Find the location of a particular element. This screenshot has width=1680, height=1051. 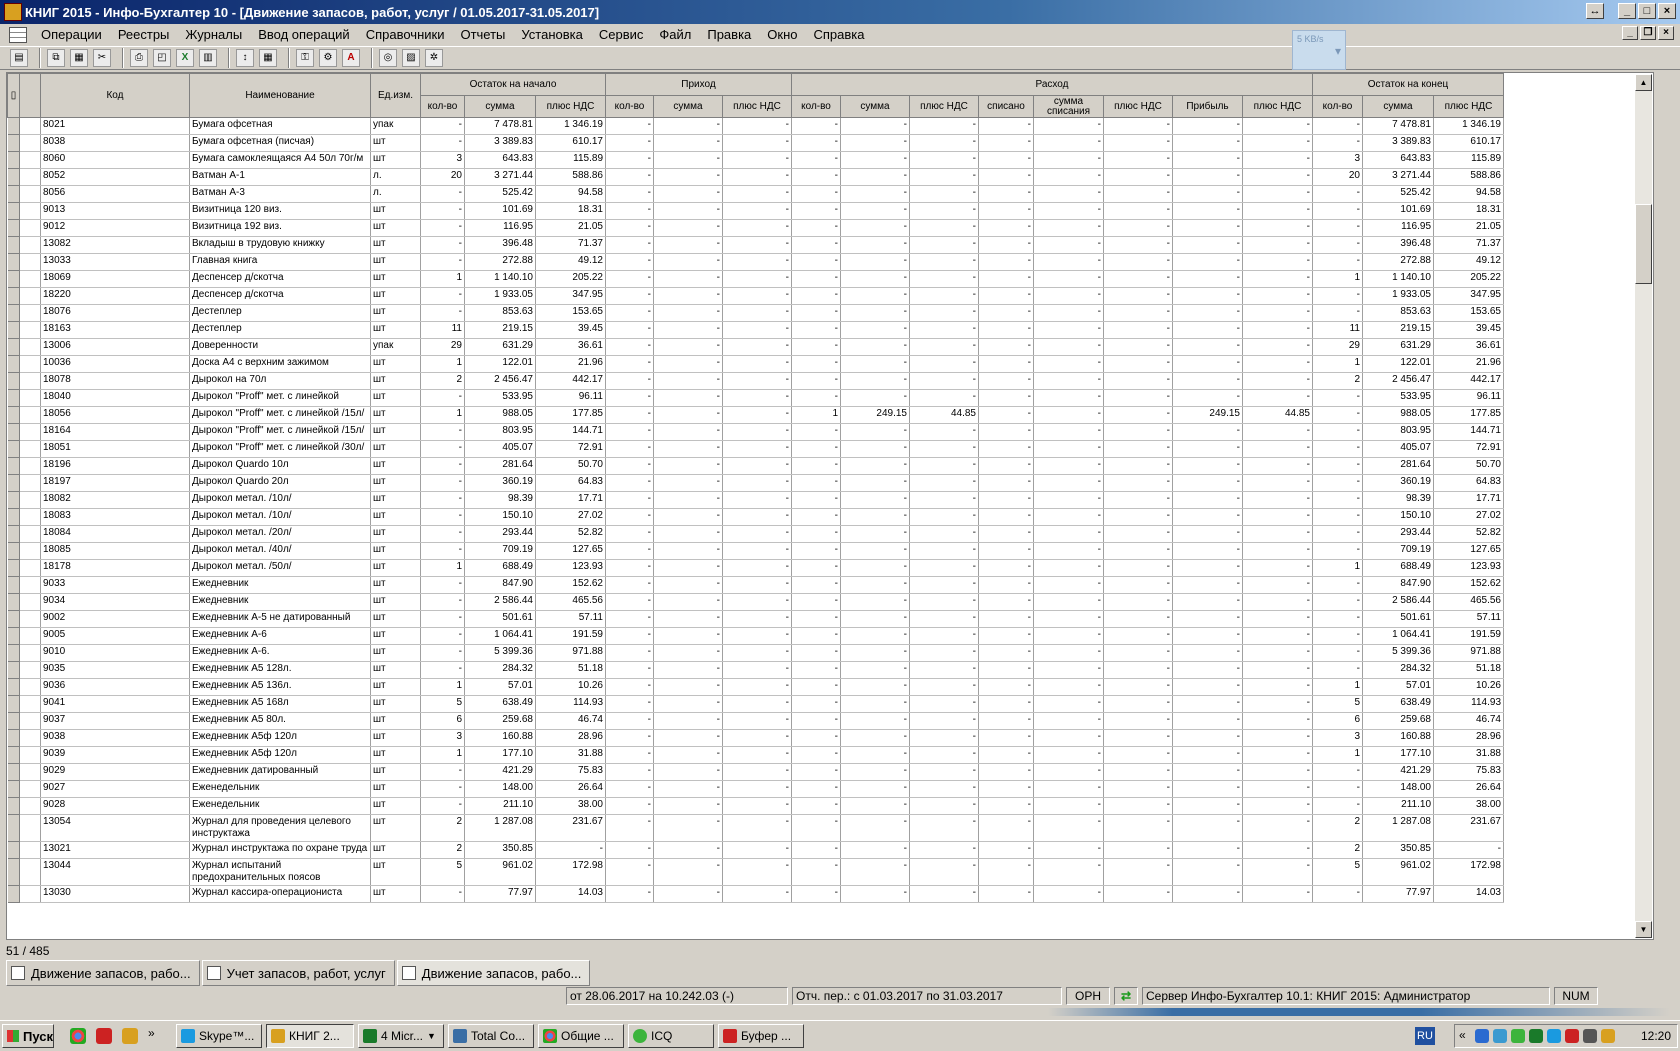

table-cell: 259.68 is located at coordinates (1398, 721).